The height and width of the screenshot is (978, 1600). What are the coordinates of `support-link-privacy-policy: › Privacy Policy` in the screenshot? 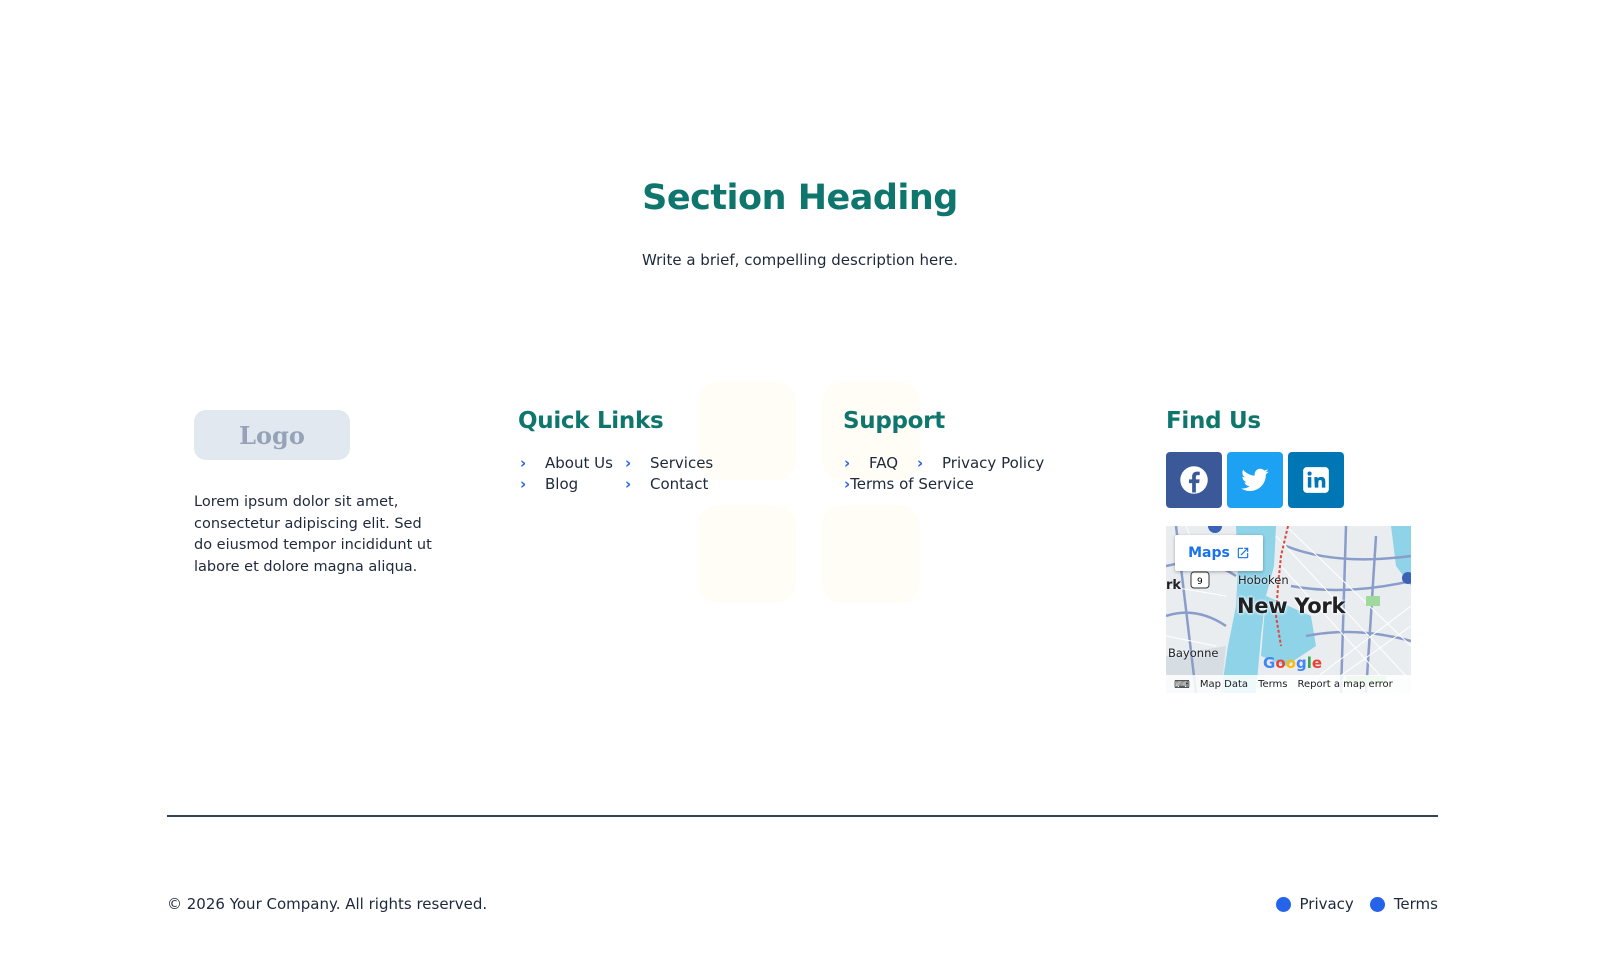 It's located at (980, 463).